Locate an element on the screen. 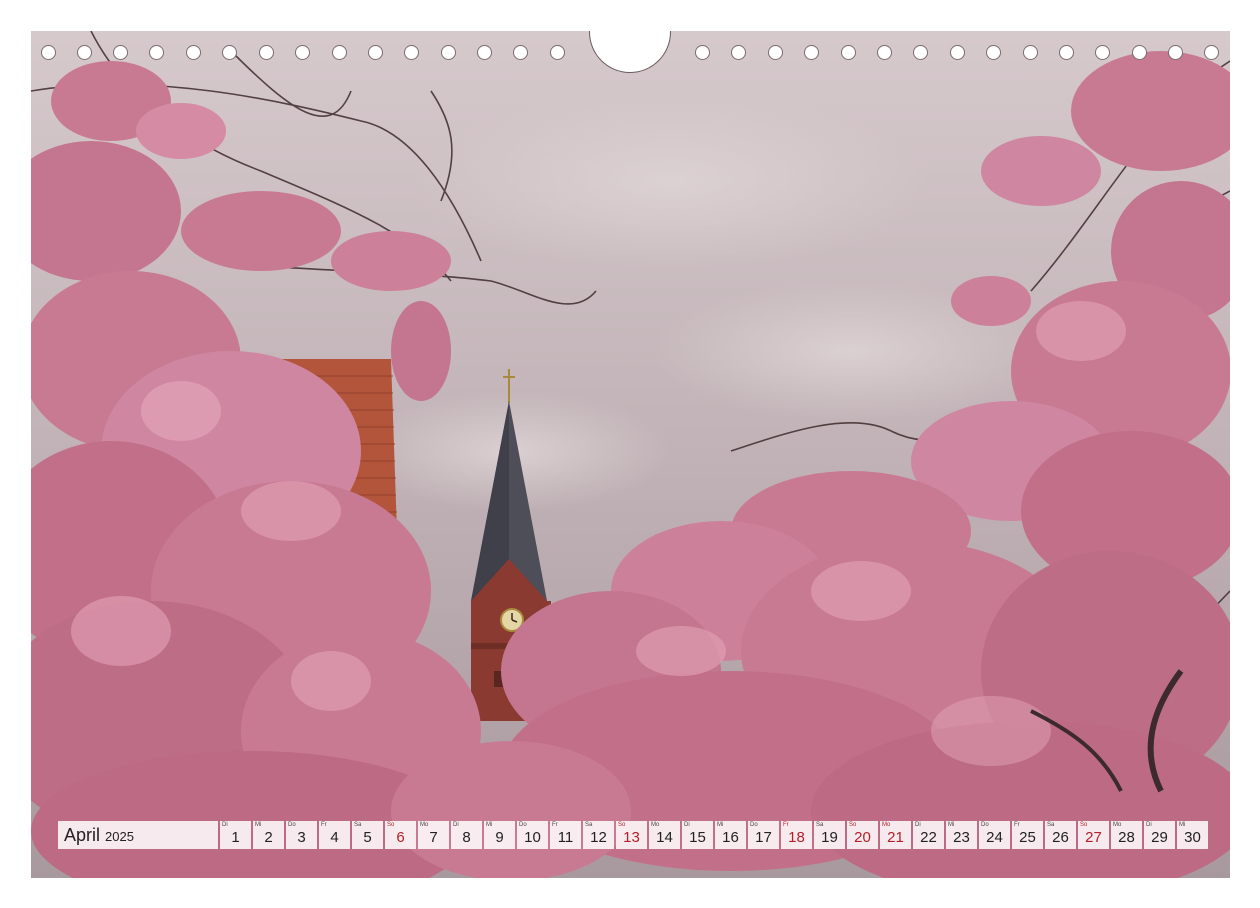 The height and width of the screenshot is (908, 1260). day-number: 25 is located at coordinates (1027, 837).